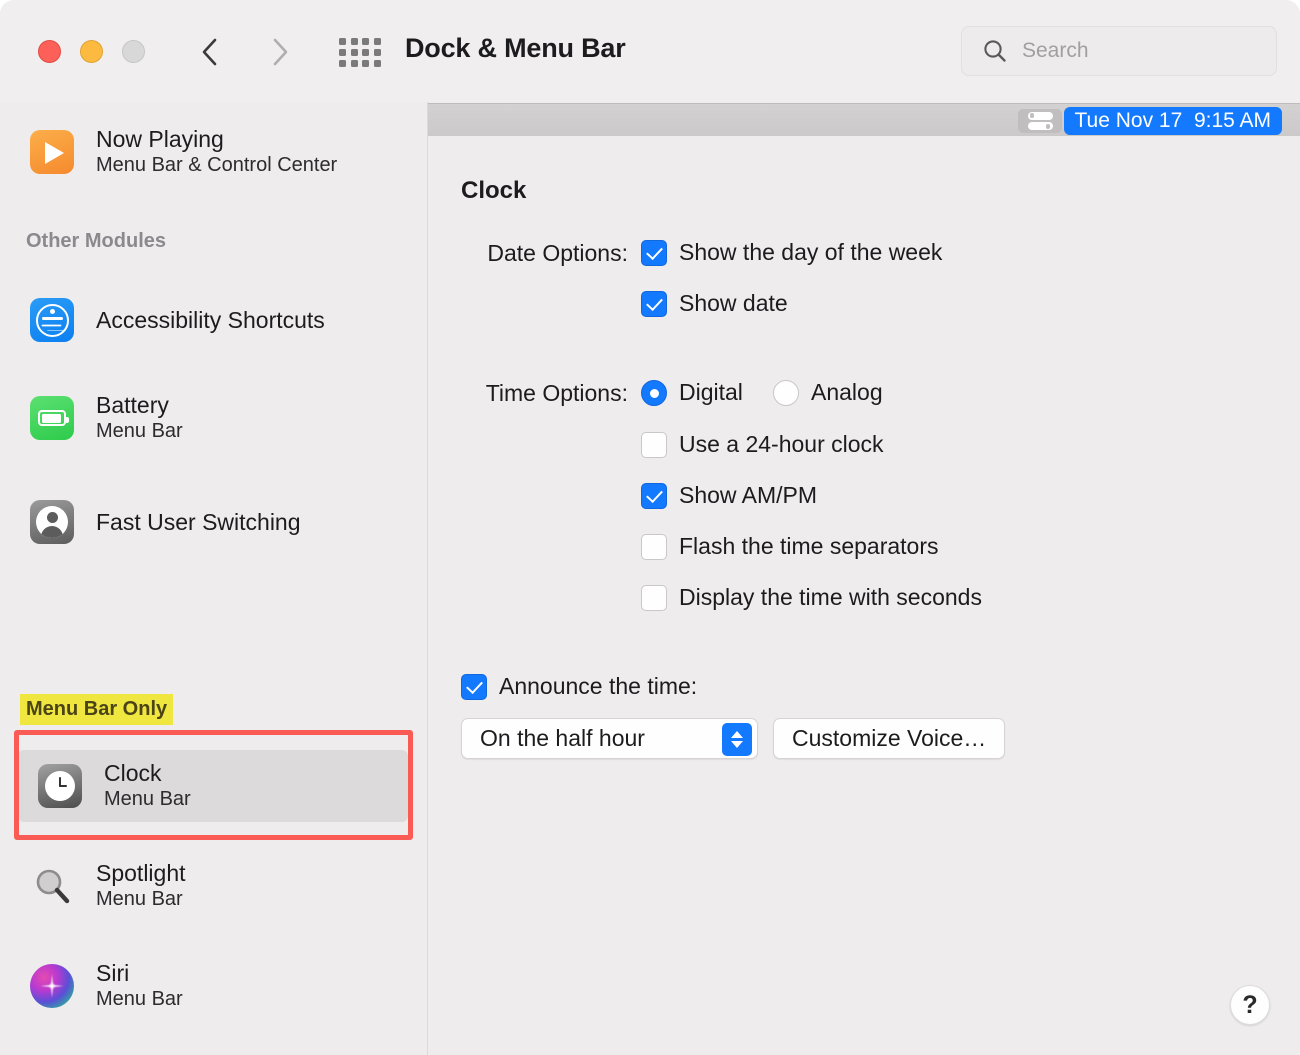 This screenshot has height=1055, width=1300. I want to click on help-button: ?, so click(1250, 1005).